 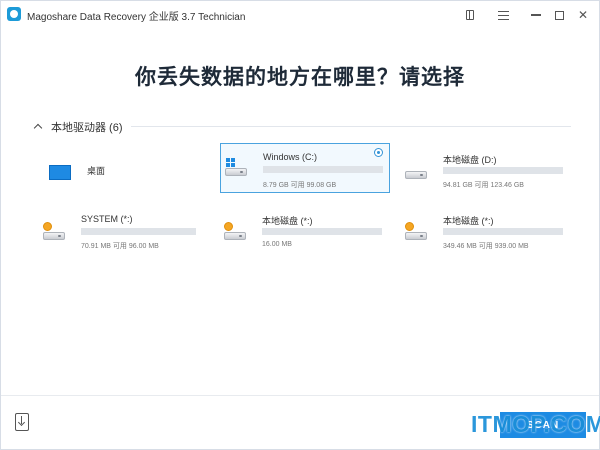 What do you see at coordinates (120, 246) in the screenshot?
I see `drive-size-text: 70.91 MB 可用 96.00 MB` at bounding box center [120, 246].